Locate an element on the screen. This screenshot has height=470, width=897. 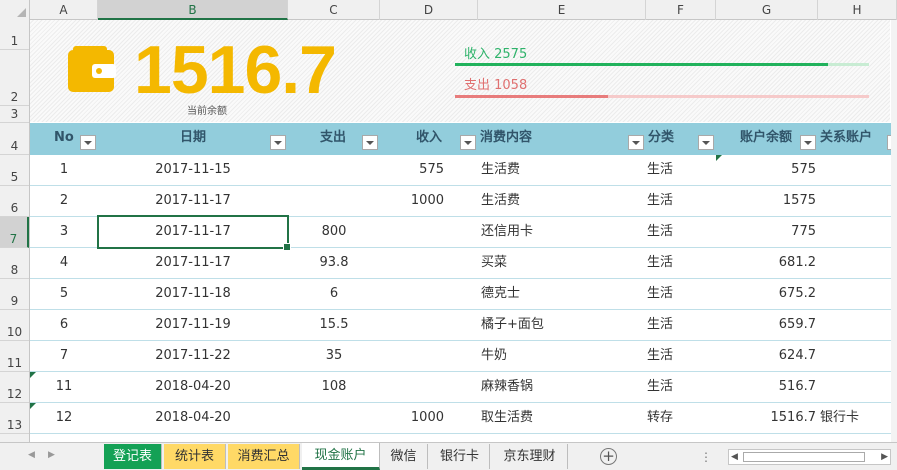
cell-content: 取生活费 is located at coordinates (561, 418).